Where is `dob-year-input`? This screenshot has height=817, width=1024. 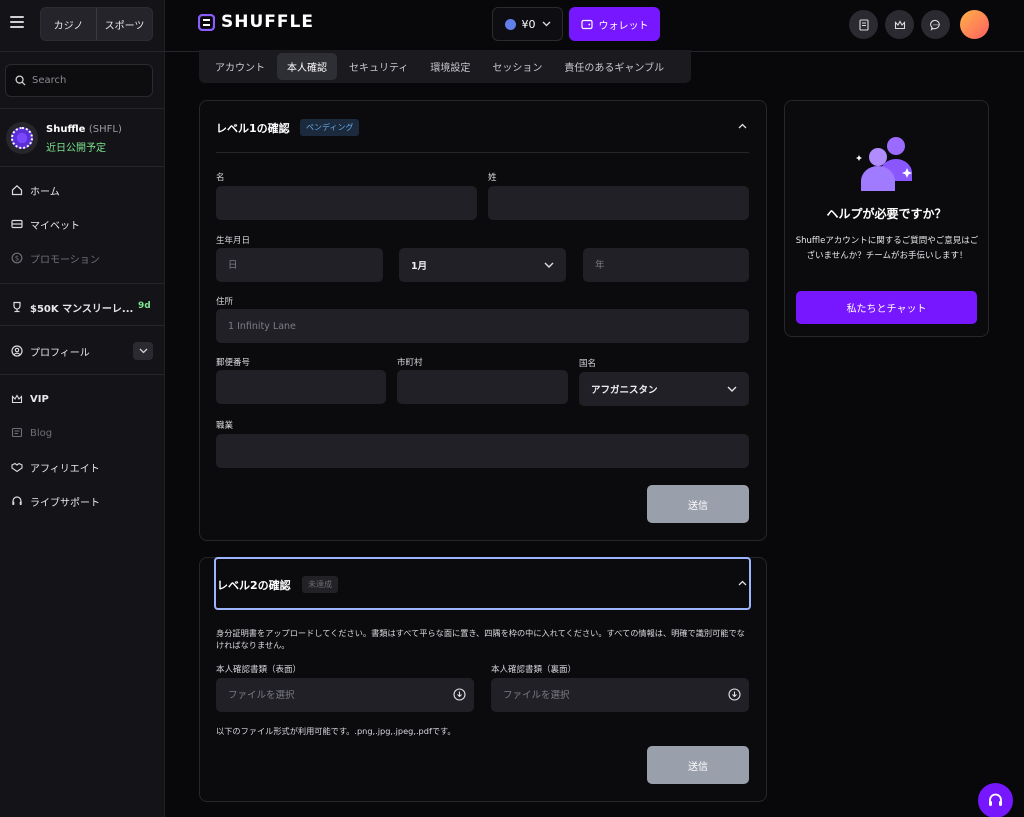
dob-year-input is located at coordinates (666, 265).